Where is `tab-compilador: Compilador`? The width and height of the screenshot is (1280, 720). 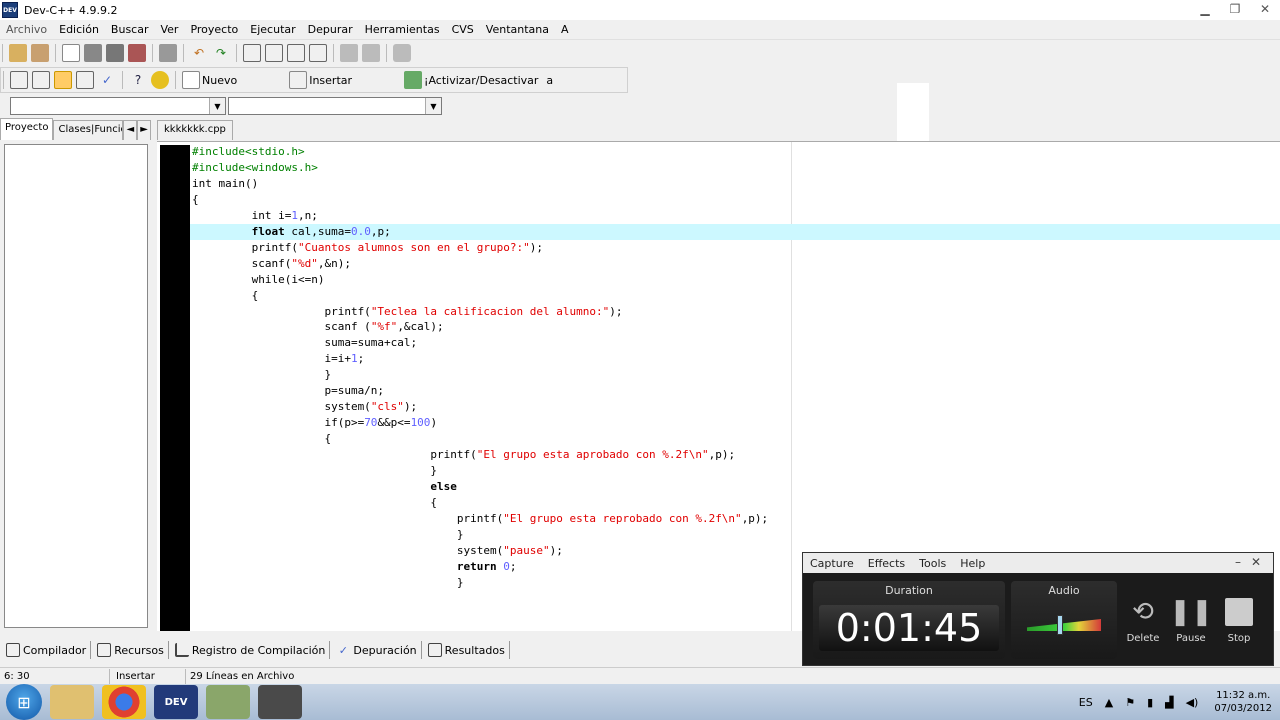
tab-compilador: Compilador is located at coordinates (46, 650).